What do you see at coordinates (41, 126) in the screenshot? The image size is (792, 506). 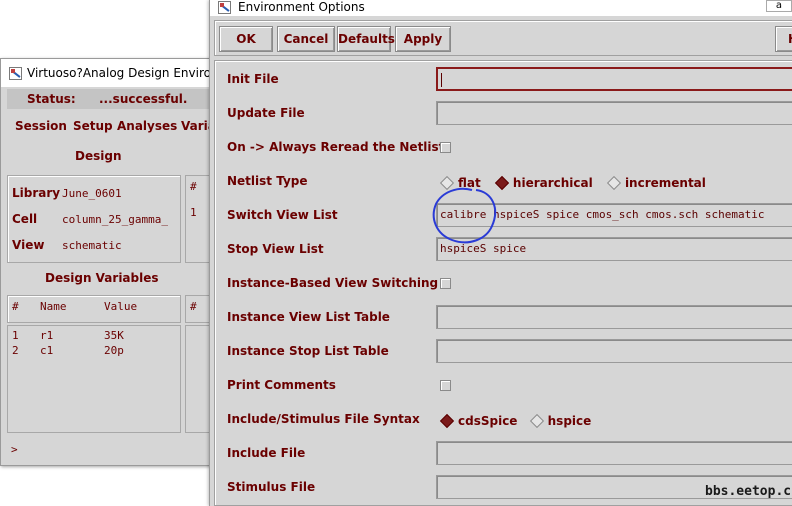 I see `menu-session: Session` at bounding box center [41, 126].